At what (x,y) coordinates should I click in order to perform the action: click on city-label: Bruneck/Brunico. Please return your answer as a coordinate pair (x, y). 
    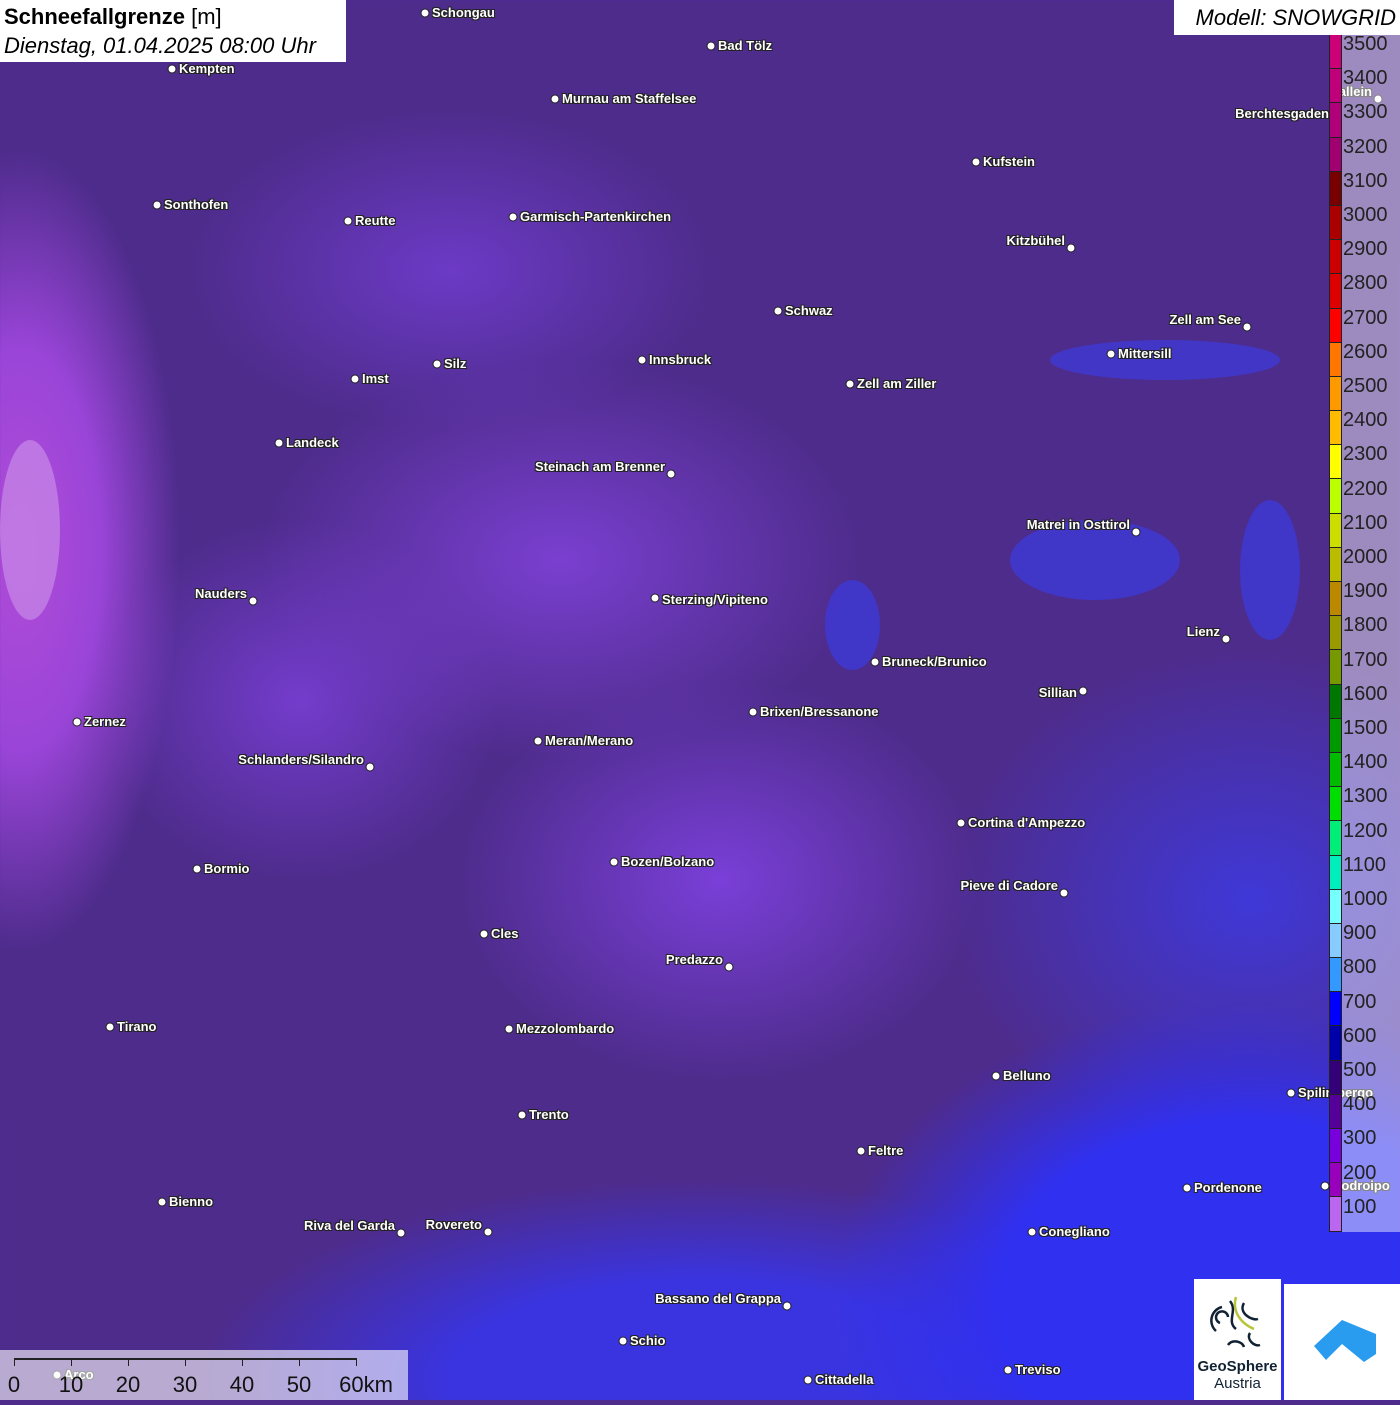
    Looking at the image, I should click on (934, 661).